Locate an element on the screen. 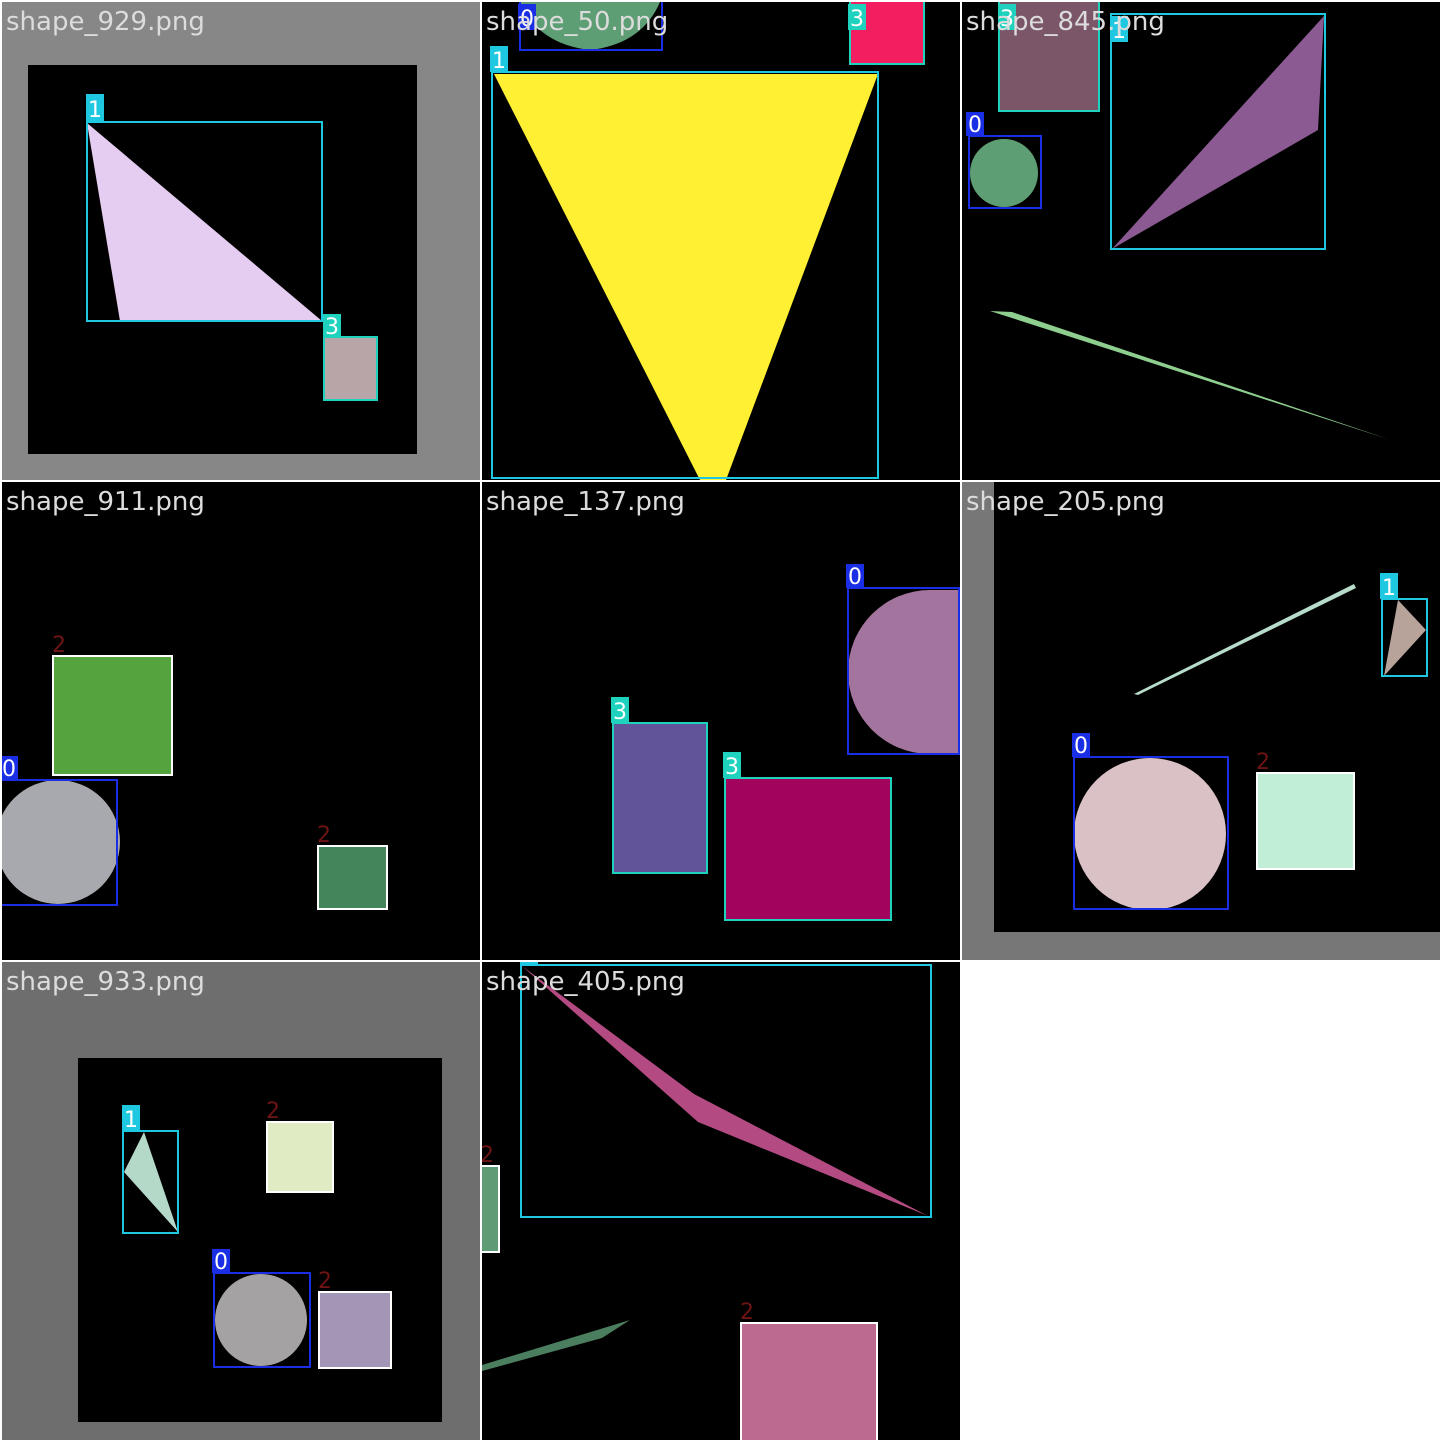  tile-shape-205: 1 0 2 shape_205.png is located at coordinates (1201, 721).